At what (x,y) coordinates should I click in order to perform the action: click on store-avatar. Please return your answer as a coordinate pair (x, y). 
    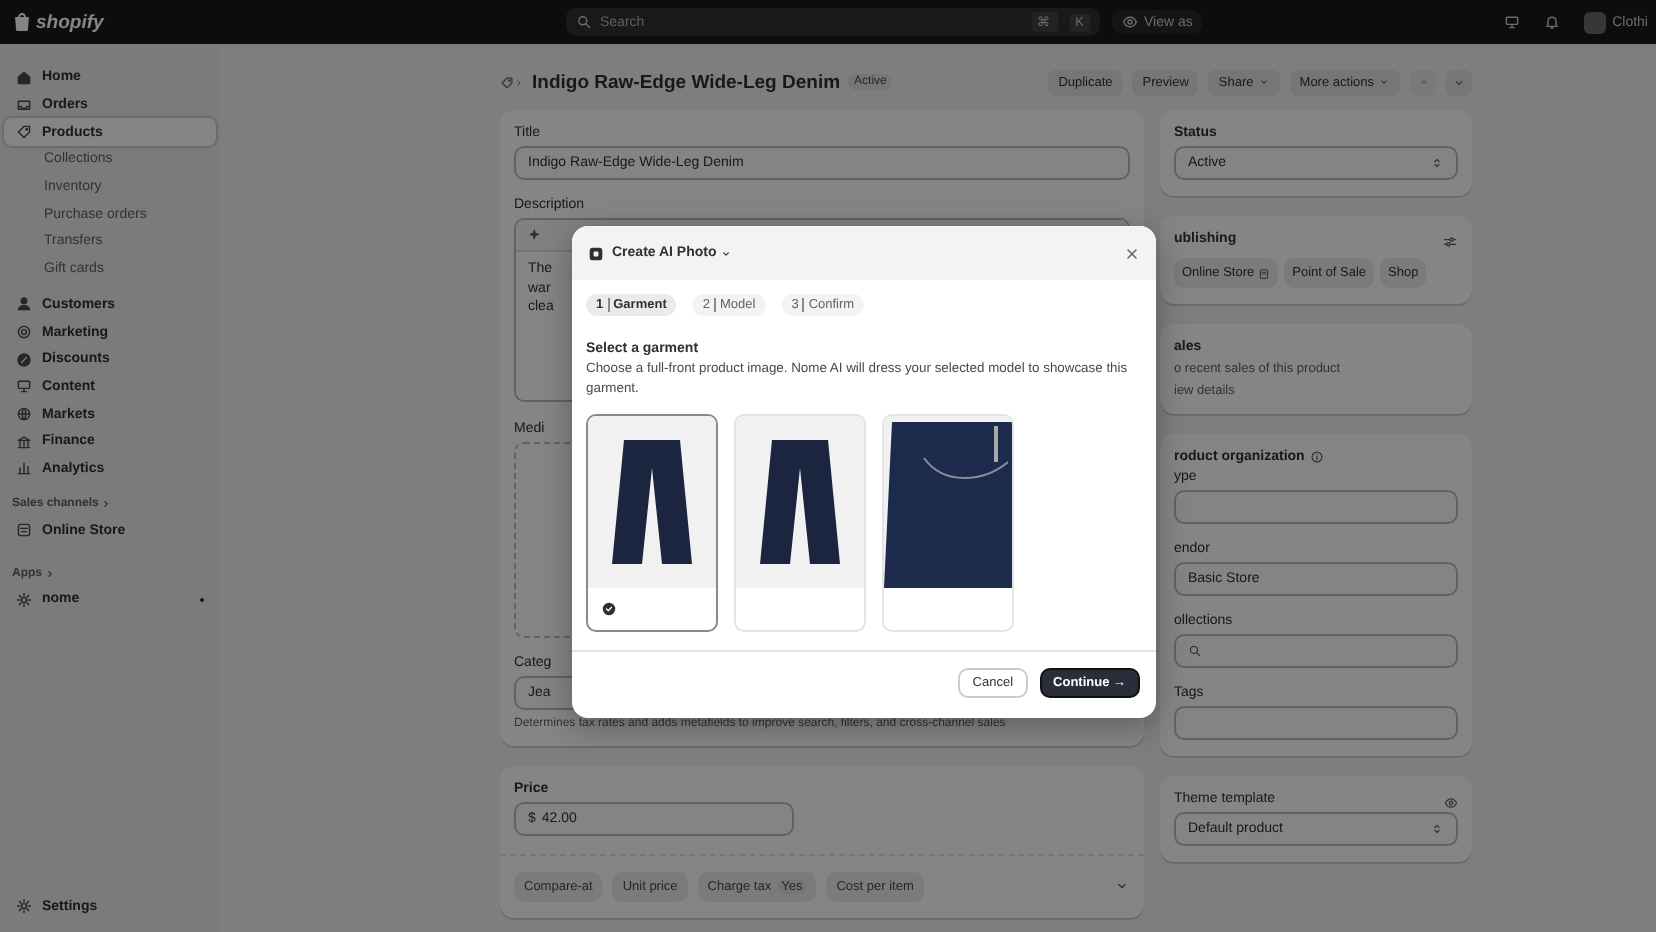
    Looking at the image, I should click on (1595, 22).